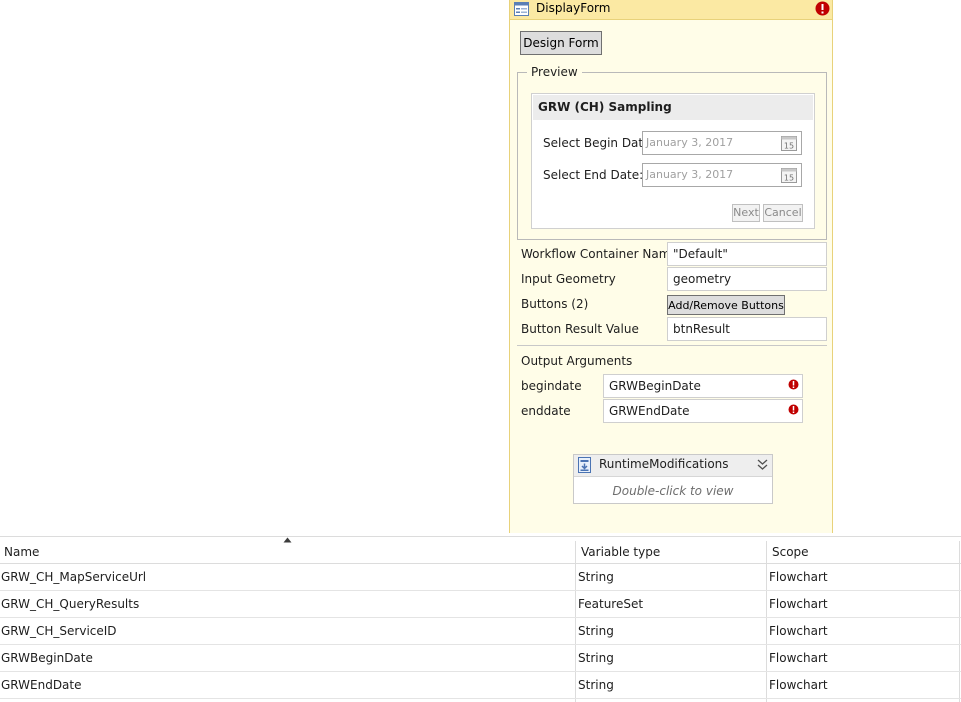  I want to click on runtime-header: RuntimeModifications, so click(673, 466).